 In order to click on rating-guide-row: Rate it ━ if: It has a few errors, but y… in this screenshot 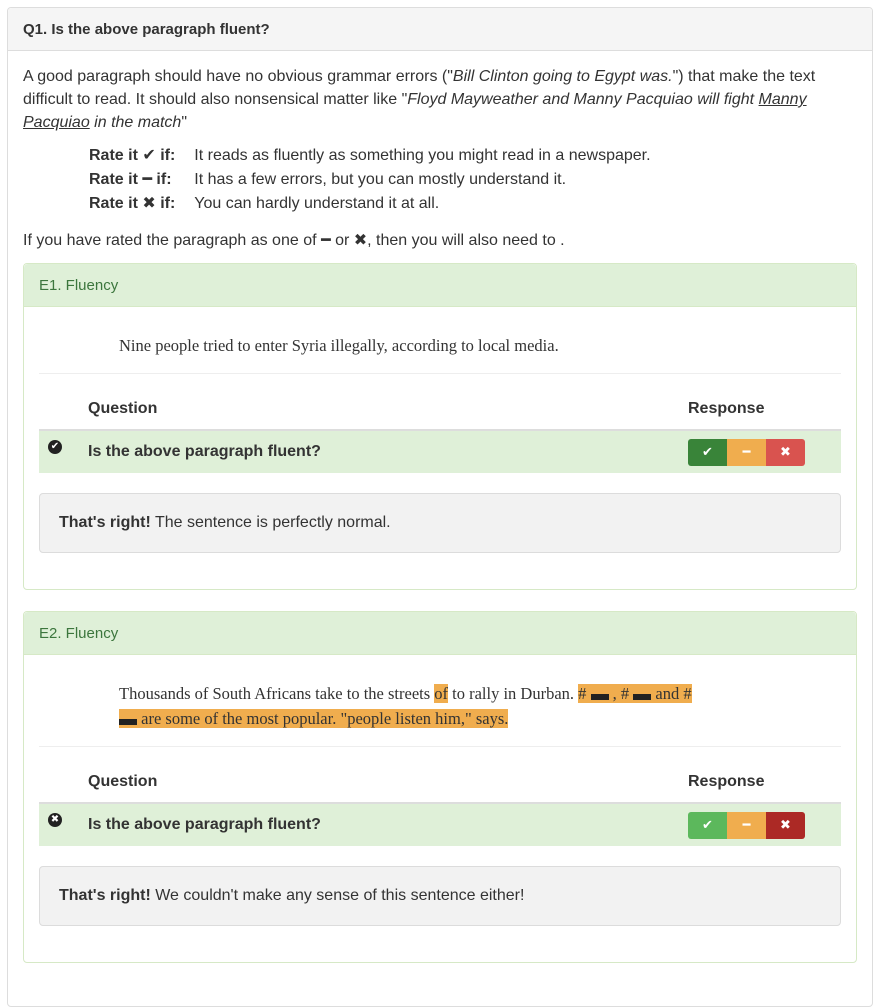, I will do `click(370, 179)`.